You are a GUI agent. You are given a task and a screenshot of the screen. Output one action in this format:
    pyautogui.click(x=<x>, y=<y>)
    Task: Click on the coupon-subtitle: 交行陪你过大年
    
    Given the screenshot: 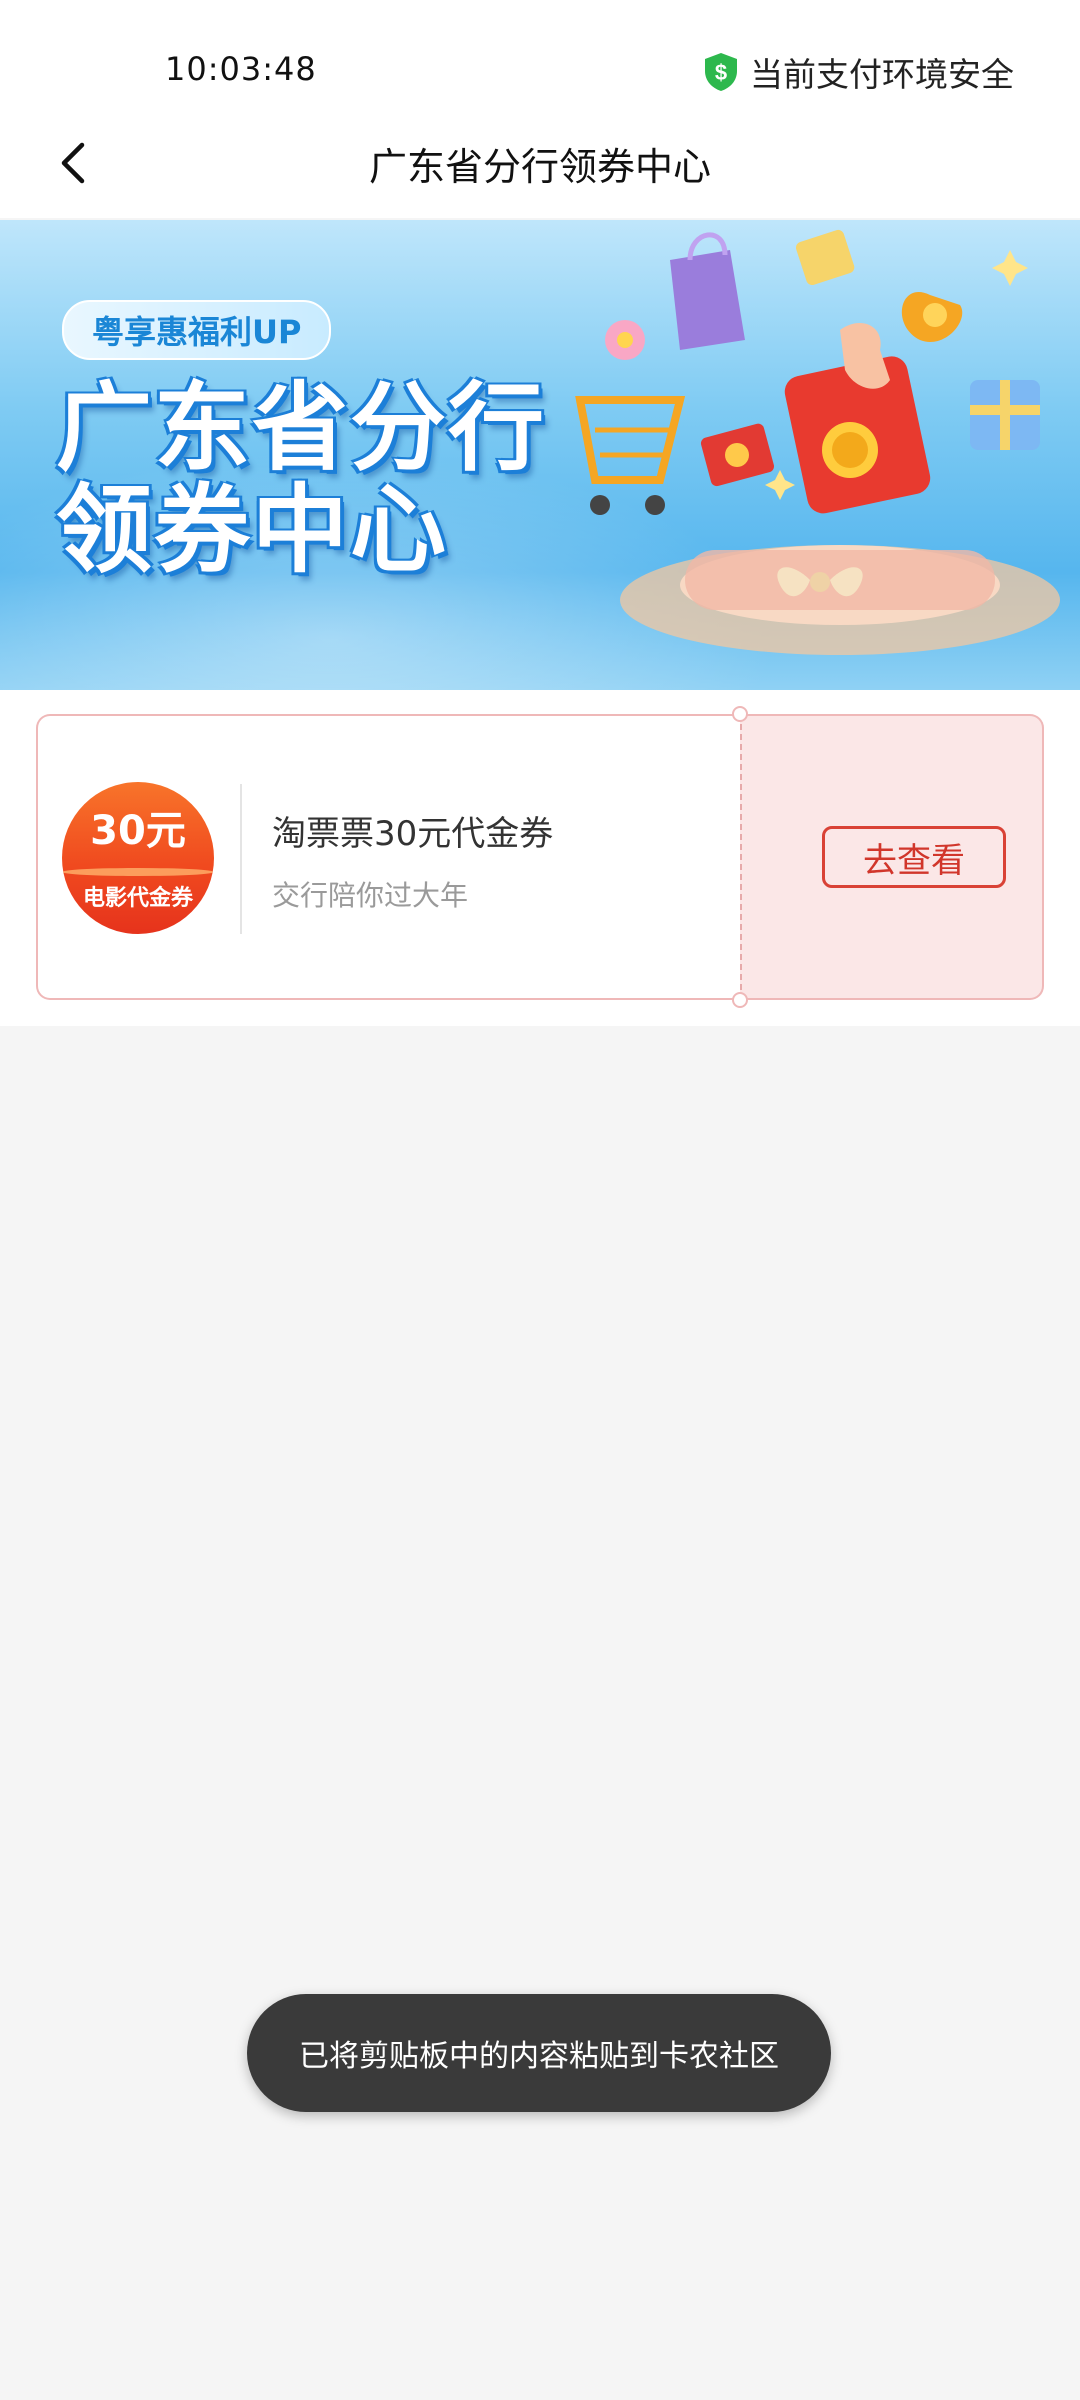 What is the action you would take?
    pyautogui.click(x=370, y=895)
    